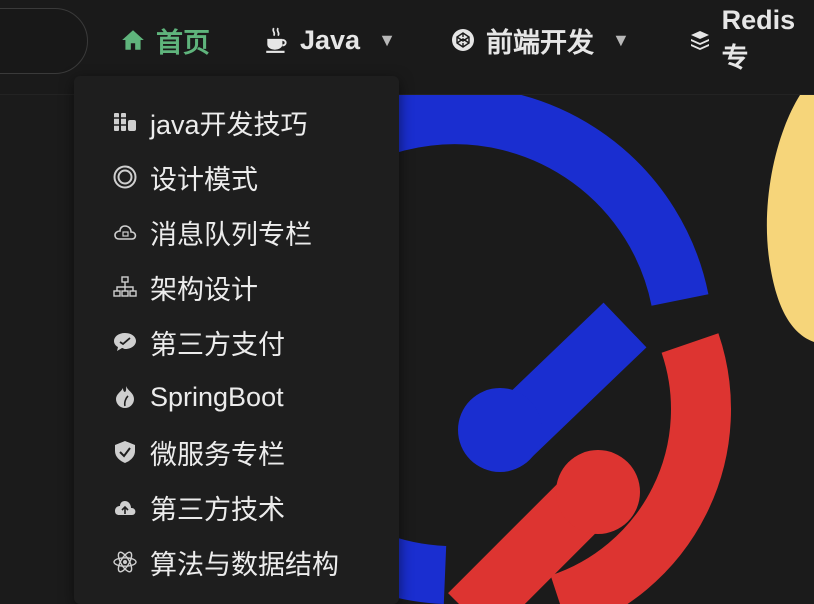 This screenshot has height=604, width=814. What do you see at coordinates (125, 232) in the screenshot?
I see `cloud-icon` at bounding box center [125, 232].